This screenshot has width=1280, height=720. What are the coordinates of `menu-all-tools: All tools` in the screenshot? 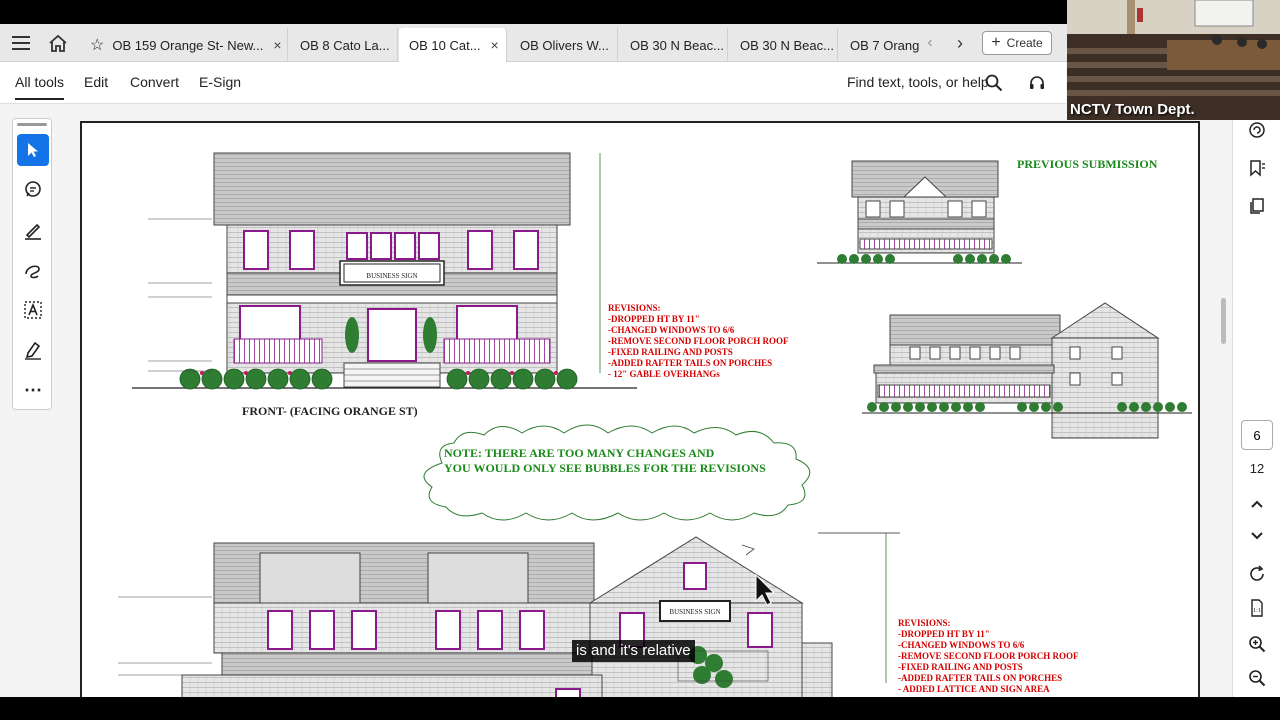 It's located at (40, 87).